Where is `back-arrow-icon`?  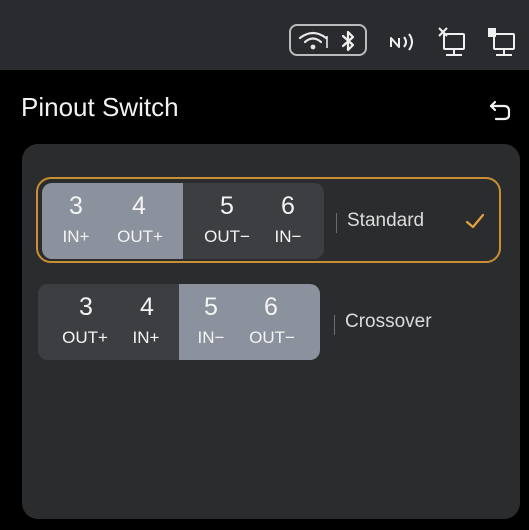
back-arrow-icon is located at coordinates (500, 110).